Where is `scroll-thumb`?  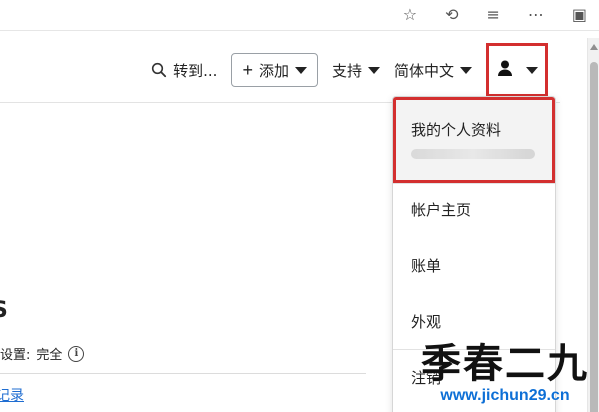 scroll-thumb is located at coordinates (594, 237).